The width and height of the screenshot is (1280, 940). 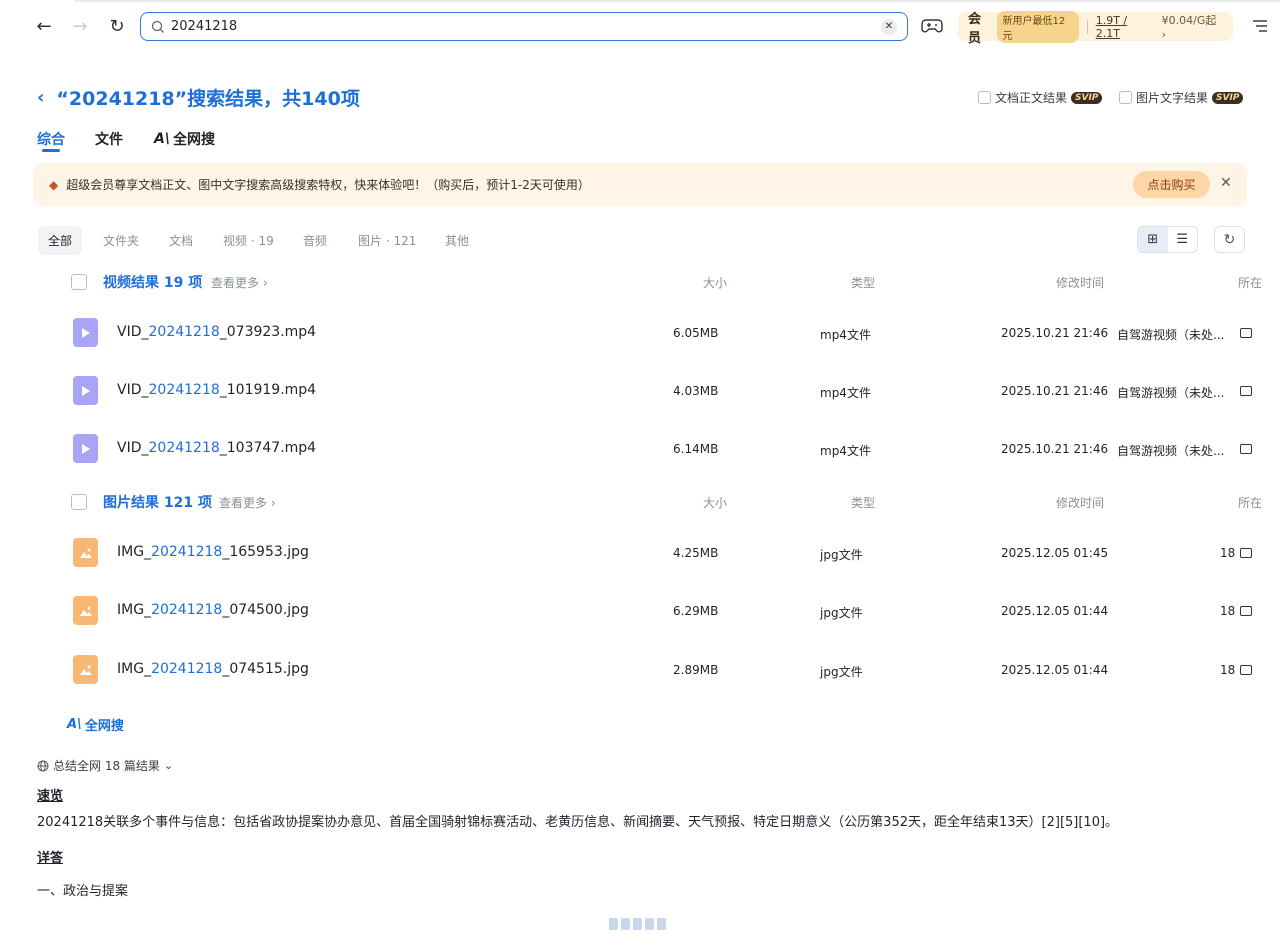 I want to click on ai-search-heading: A\ 全网搜, so click(x=95, y=724).